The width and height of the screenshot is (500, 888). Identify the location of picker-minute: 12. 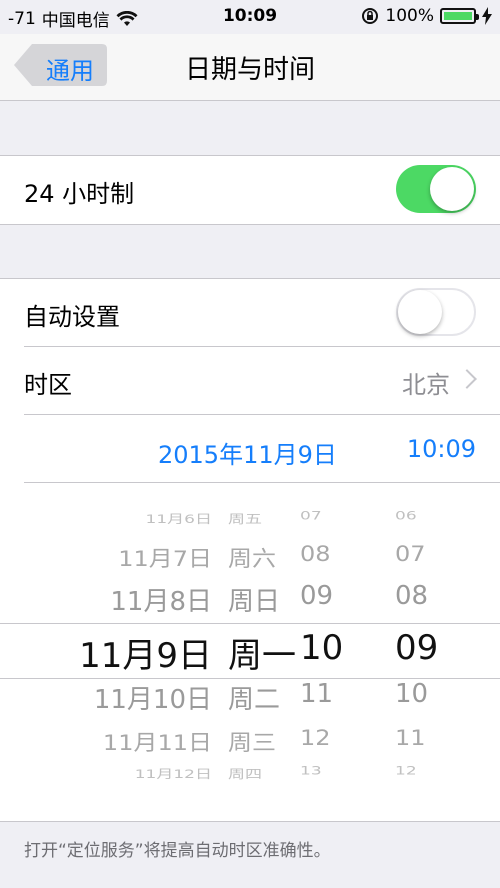
(406, 771).